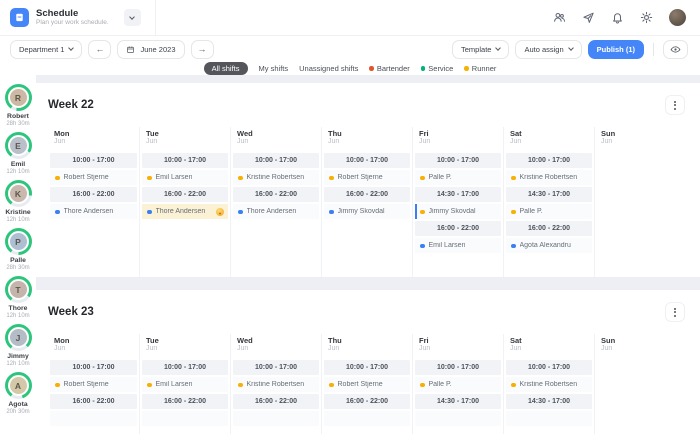  I want to click on employee-item: A Agota 20h 30m, so click(18, 393).